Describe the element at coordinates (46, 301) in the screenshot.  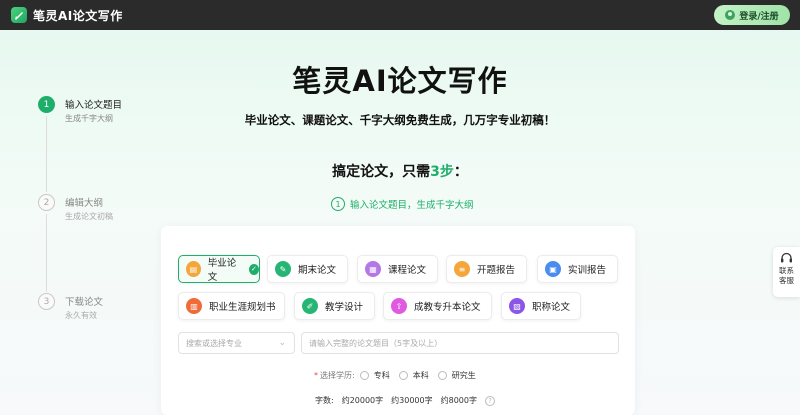
I see `step-number: 3` at that location.